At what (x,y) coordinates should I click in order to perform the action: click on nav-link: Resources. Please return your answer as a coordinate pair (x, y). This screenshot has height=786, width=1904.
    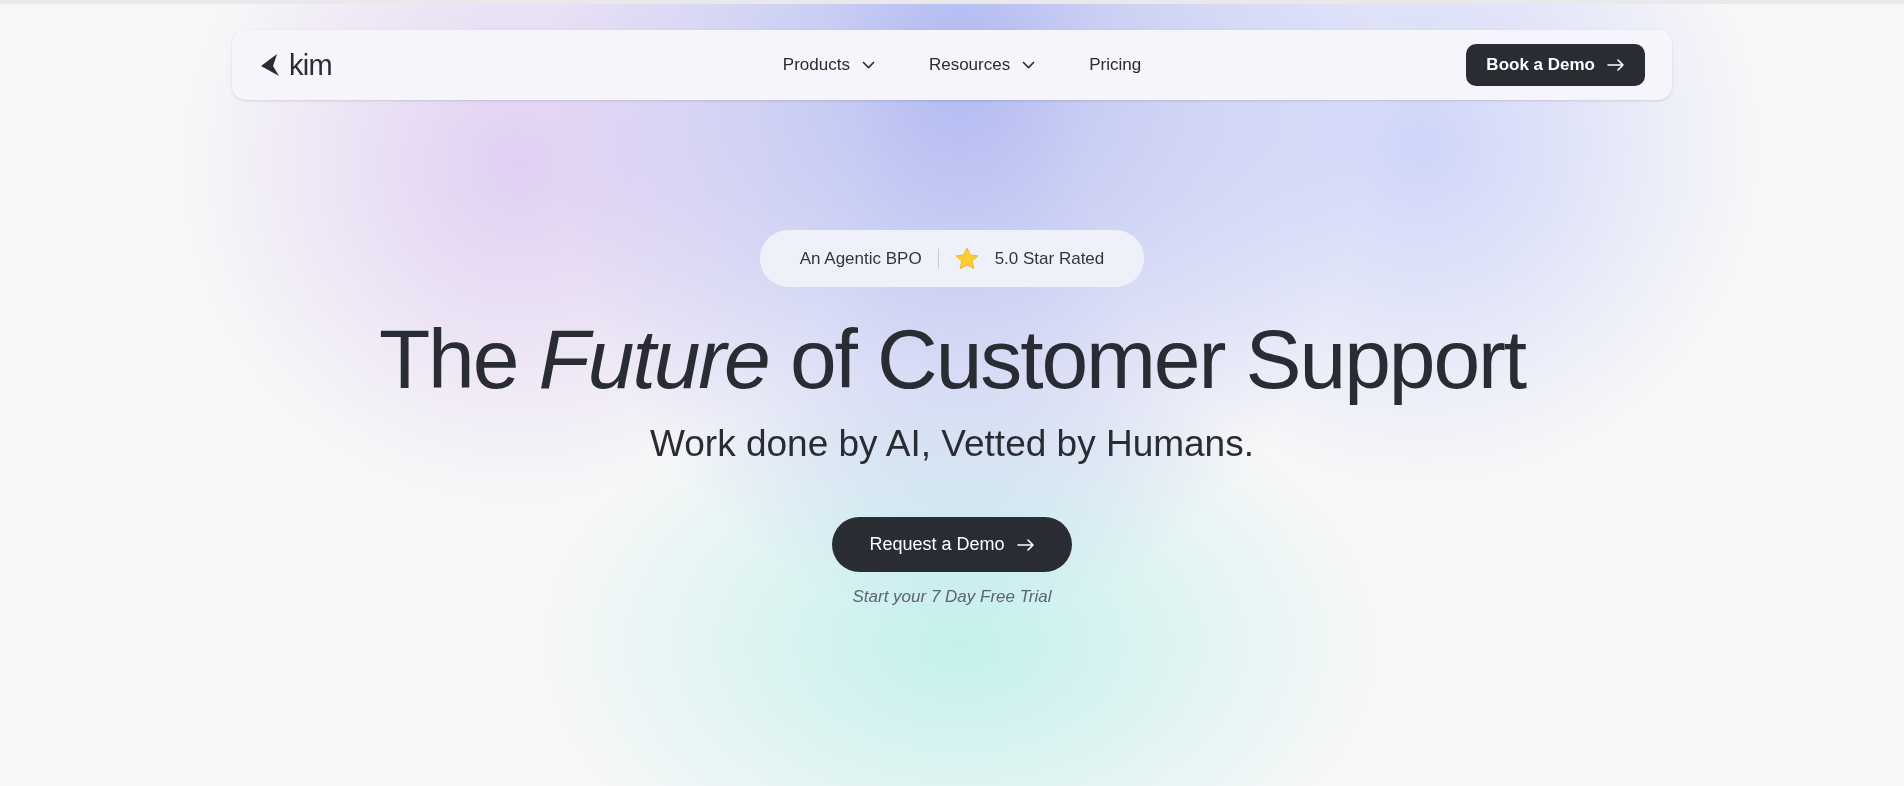
    Looking at the image, I should click on (982, 65).